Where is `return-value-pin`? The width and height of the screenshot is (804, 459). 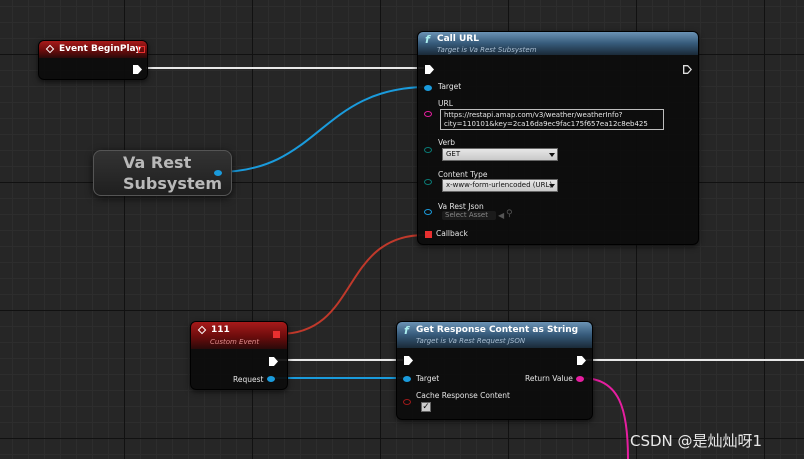 return-value-pin is located at coordinates (580, 379).